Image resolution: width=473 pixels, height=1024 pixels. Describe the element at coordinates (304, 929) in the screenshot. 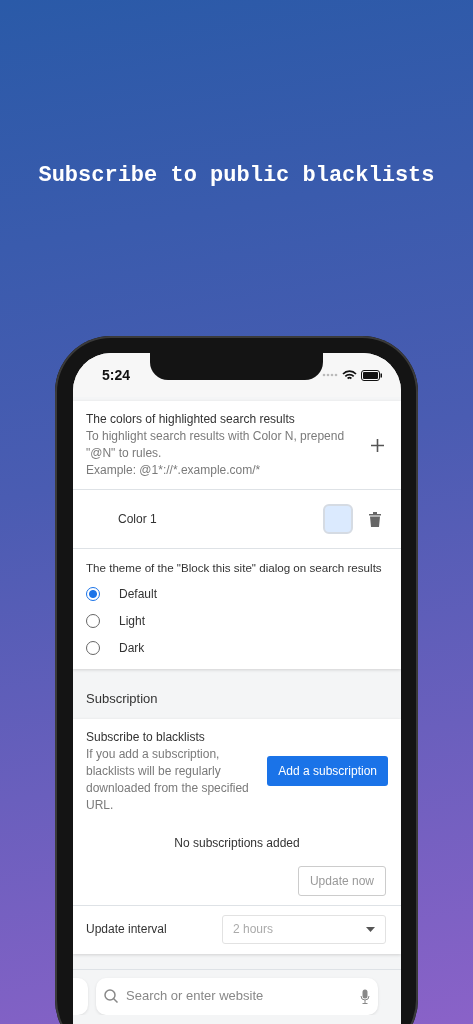

I see `interval-select: 2 hours` at that location.